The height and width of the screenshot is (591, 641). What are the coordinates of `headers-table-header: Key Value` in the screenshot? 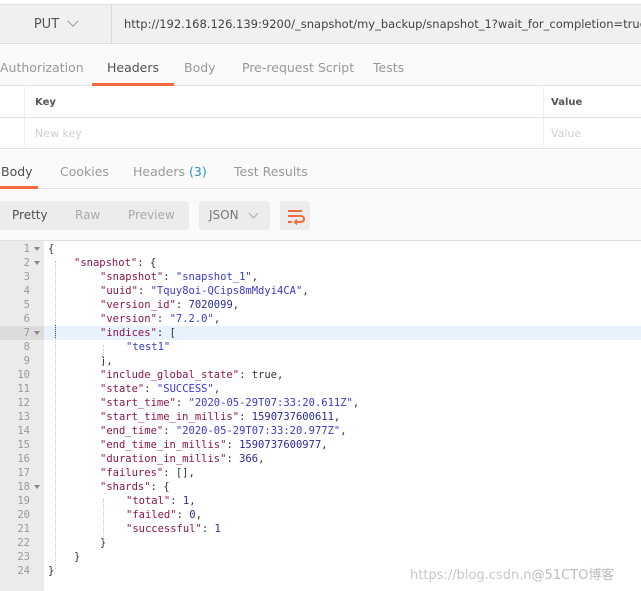 It's located at (320, 102).